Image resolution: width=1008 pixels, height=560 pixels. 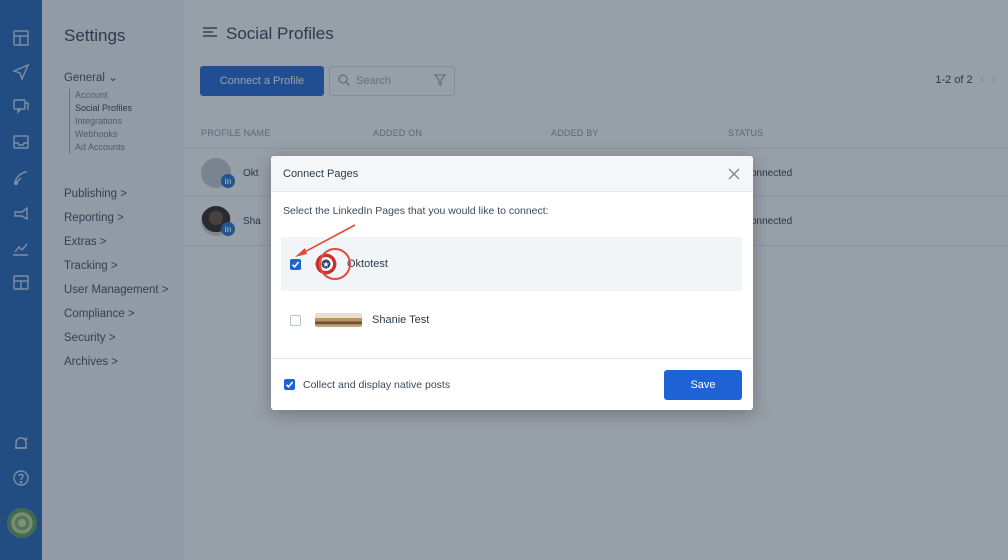 I want to click on close-icon, so click(x=734, y=174).